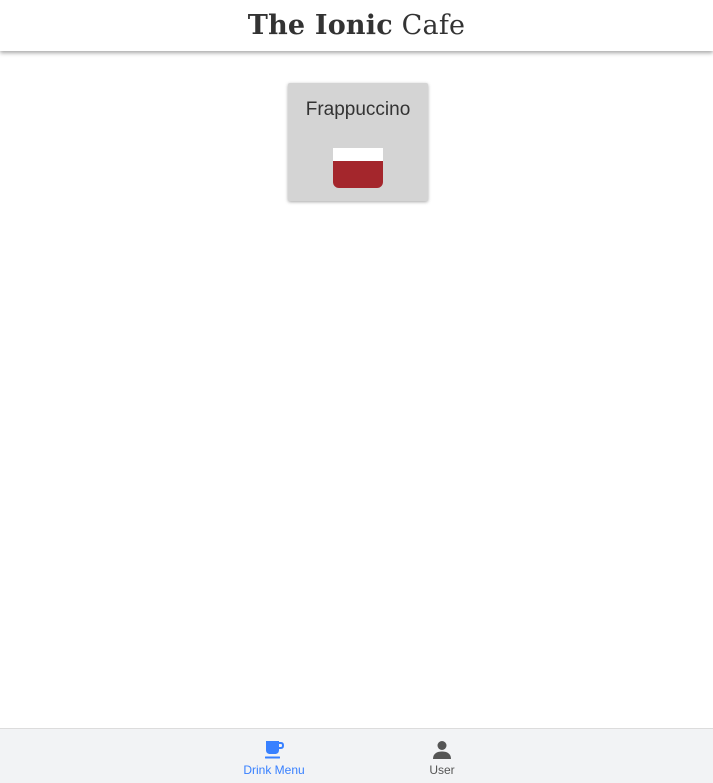 The height and width of the screenshot is (783, 713). What do you see at coordinates (442, 770) in the screenshot?
I see `tab-user-label: User` at bounding box center [442, 770].